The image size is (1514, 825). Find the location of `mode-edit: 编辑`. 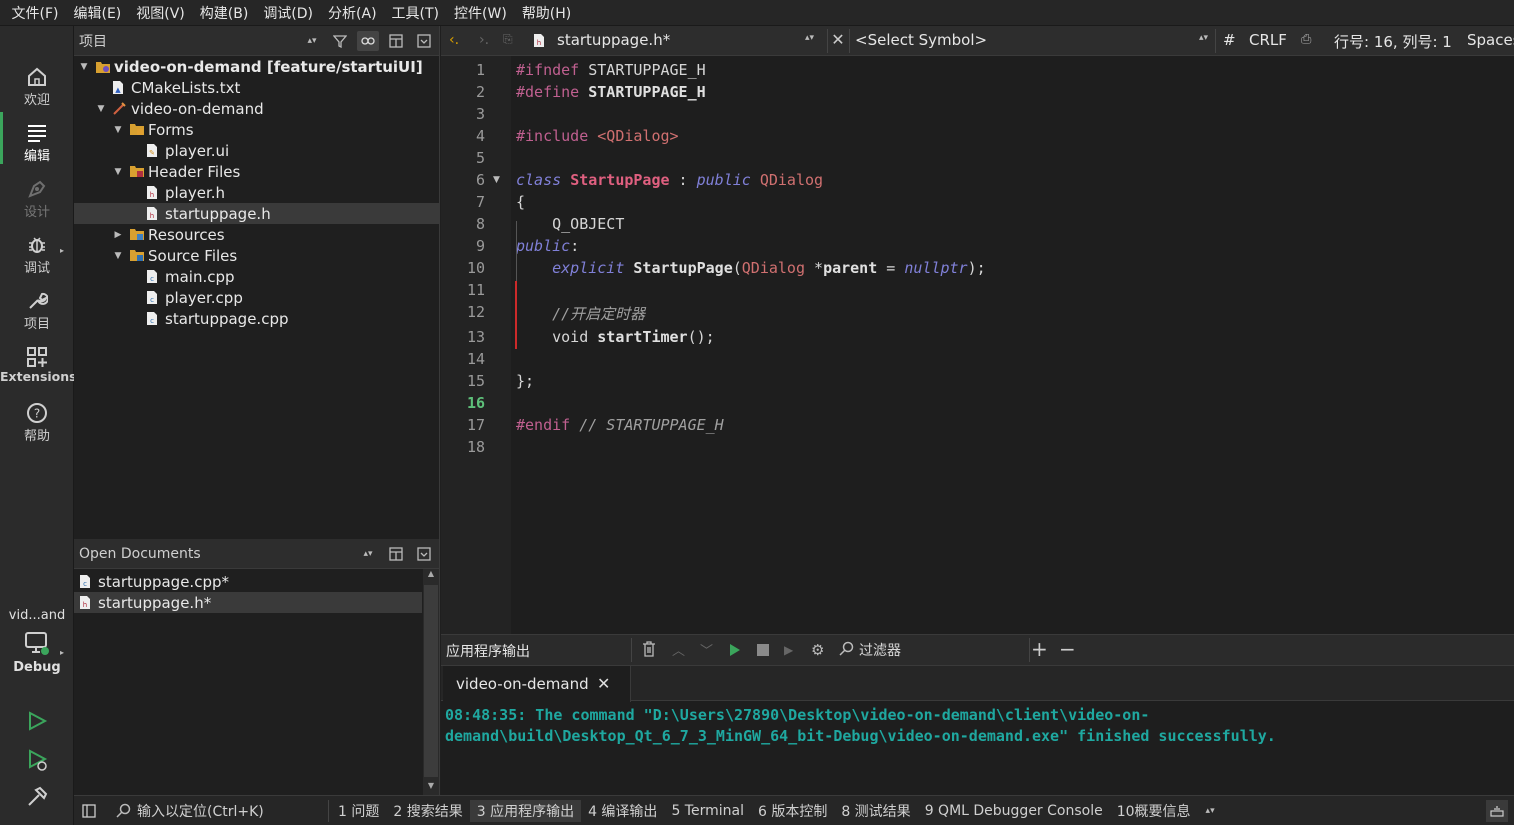

mode-edit: 编辑 is located at coordinates (37, 150).